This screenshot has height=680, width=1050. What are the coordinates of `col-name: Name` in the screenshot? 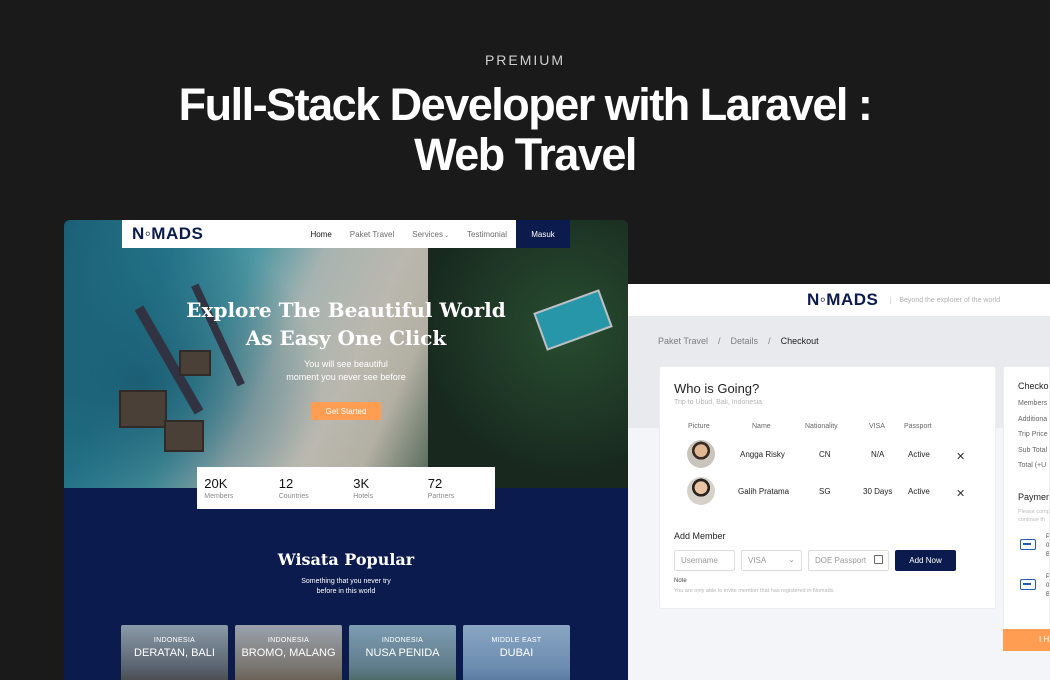 It's located at (761, 426).